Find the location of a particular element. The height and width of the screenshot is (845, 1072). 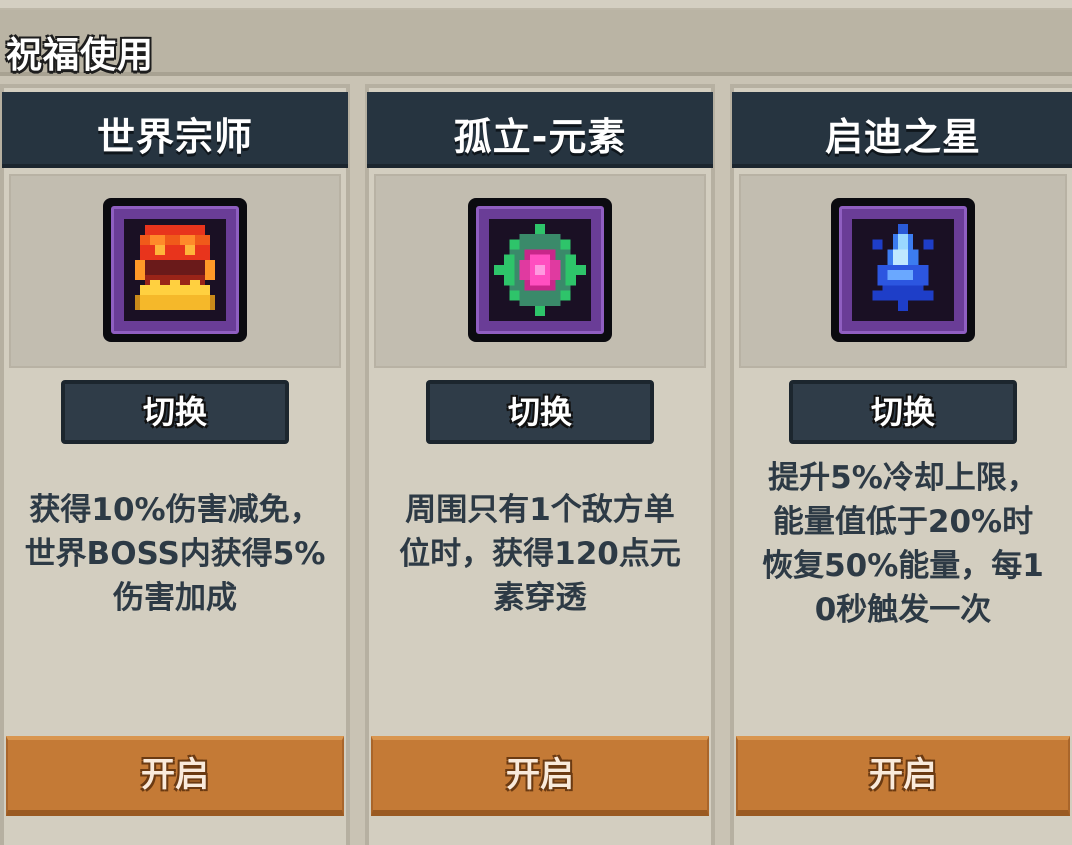

description-line: 0秒触发一次 is located at coordinates (903, 610).